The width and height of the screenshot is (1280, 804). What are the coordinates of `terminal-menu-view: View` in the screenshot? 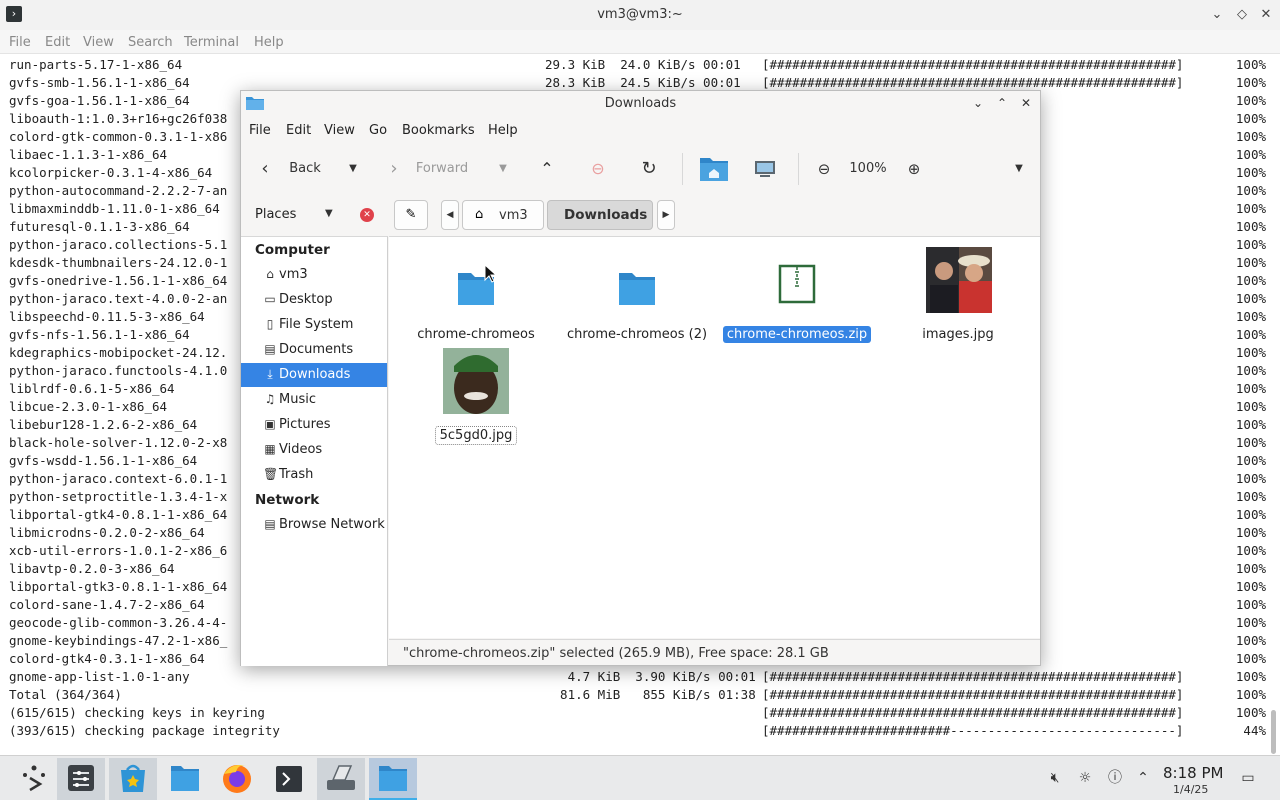 It's located at (98, 42).